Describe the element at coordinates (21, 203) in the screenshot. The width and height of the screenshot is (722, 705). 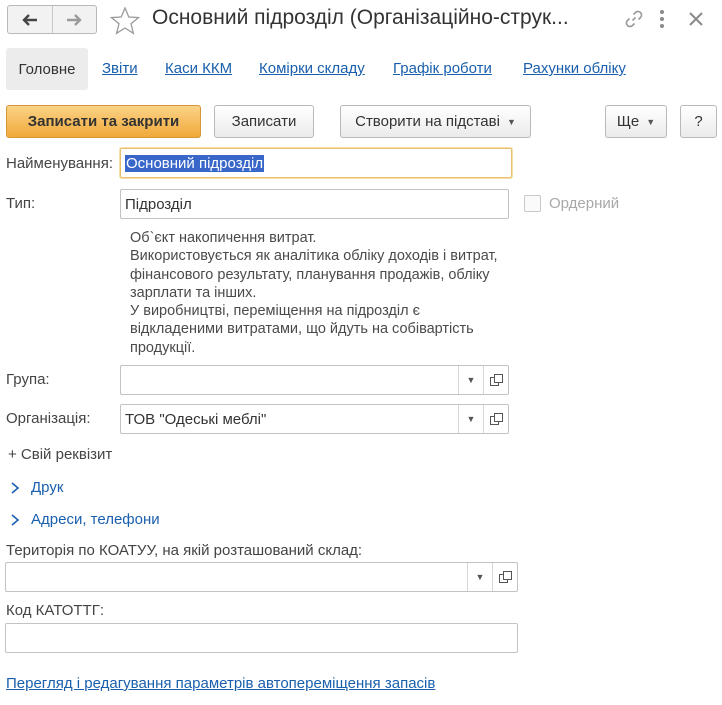
I see `type-label: Тип:` at that location.